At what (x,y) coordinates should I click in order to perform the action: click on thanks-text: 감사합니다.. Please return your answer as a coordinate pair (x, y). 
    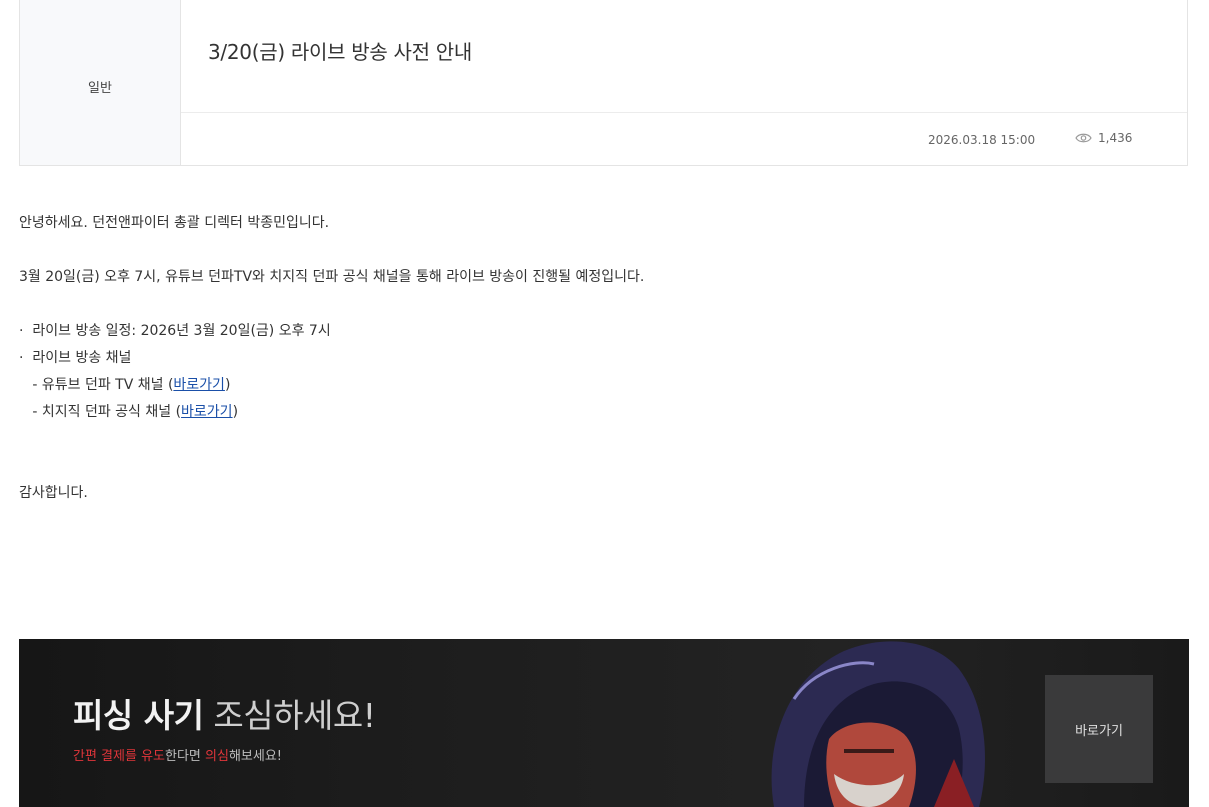
    Looking at the image, I should click on (53, 493).